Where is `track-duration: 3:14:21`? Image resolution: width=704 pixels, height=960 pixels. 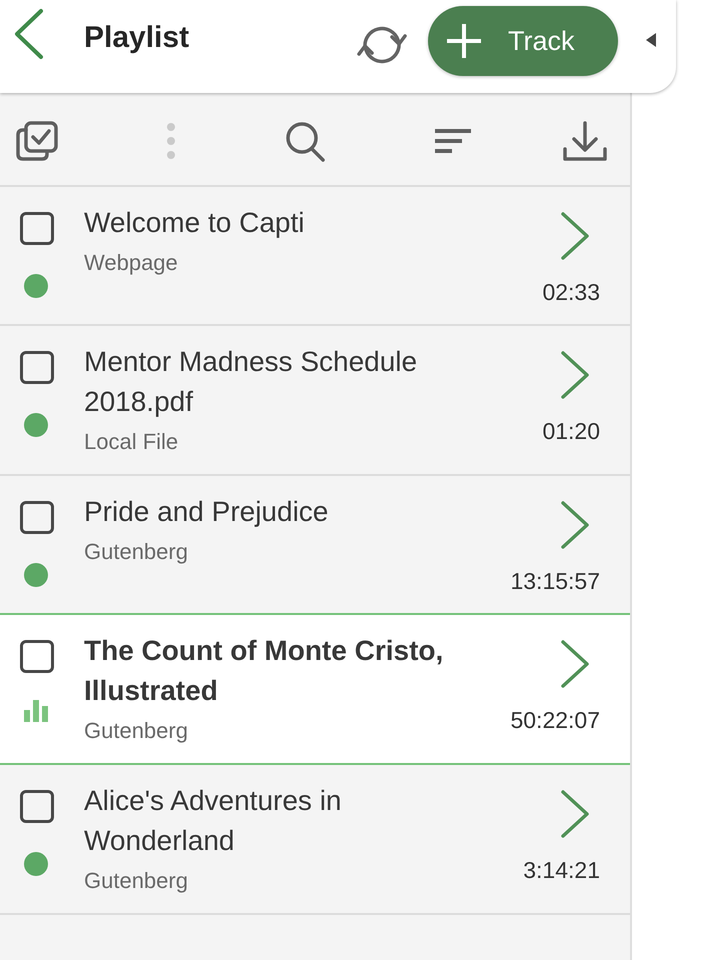
track-duration: 3:14:21 is located at coordinates (561, 870).